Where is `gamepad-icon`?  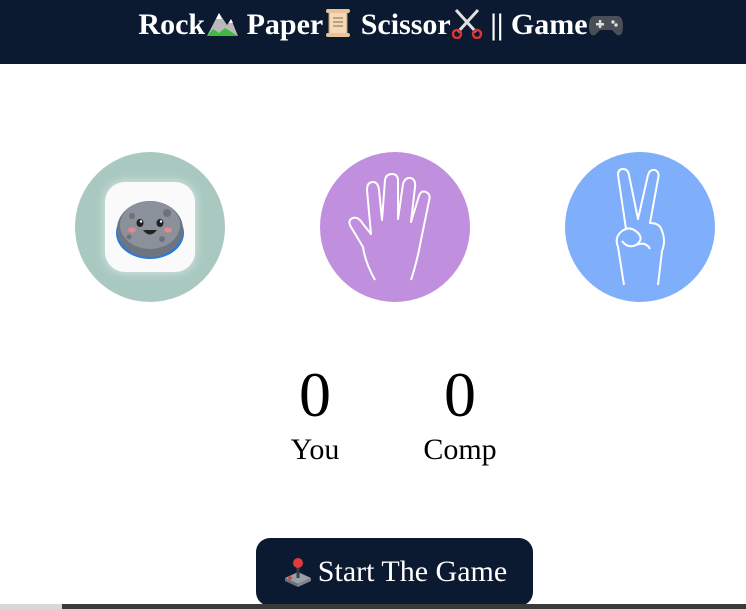
gamepad-icon is located at coordinates (606, 24).